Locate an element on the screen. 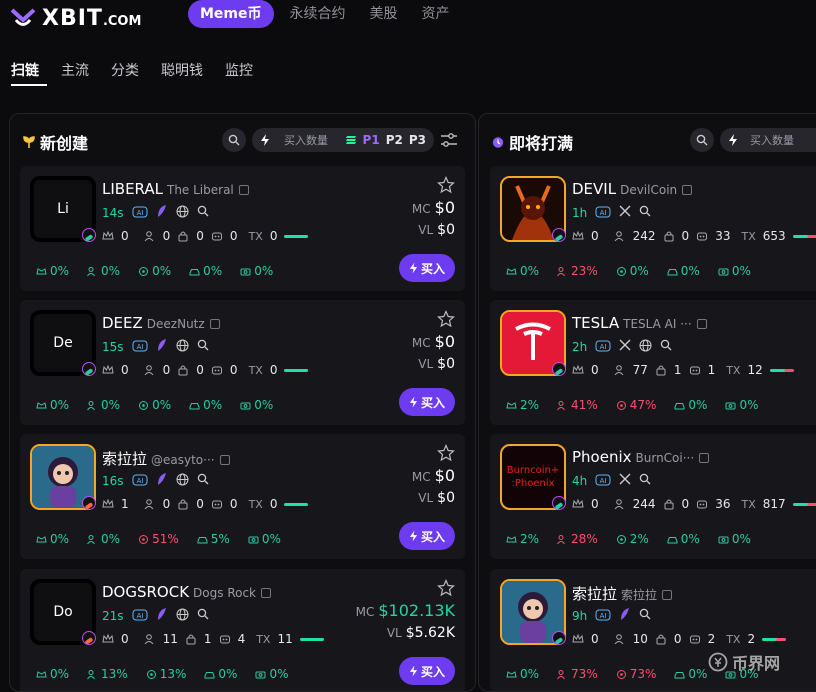 This screenshot has width=816, height=692. preset-p2: P2 is located at coordinates (394, 140).